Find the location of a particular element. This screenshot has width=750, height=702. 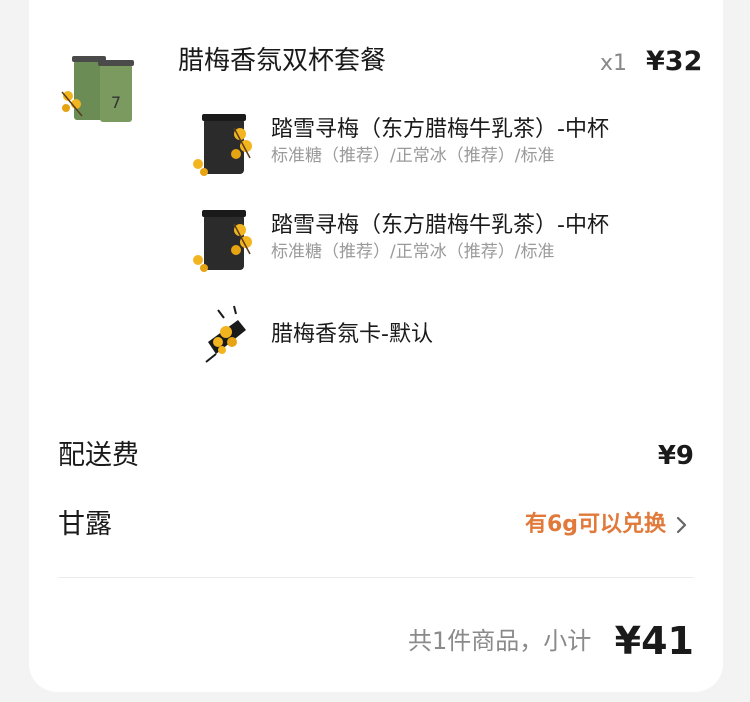

delivery-fee-row: 配送费 ¥9 is located at coordinates (376, 456).